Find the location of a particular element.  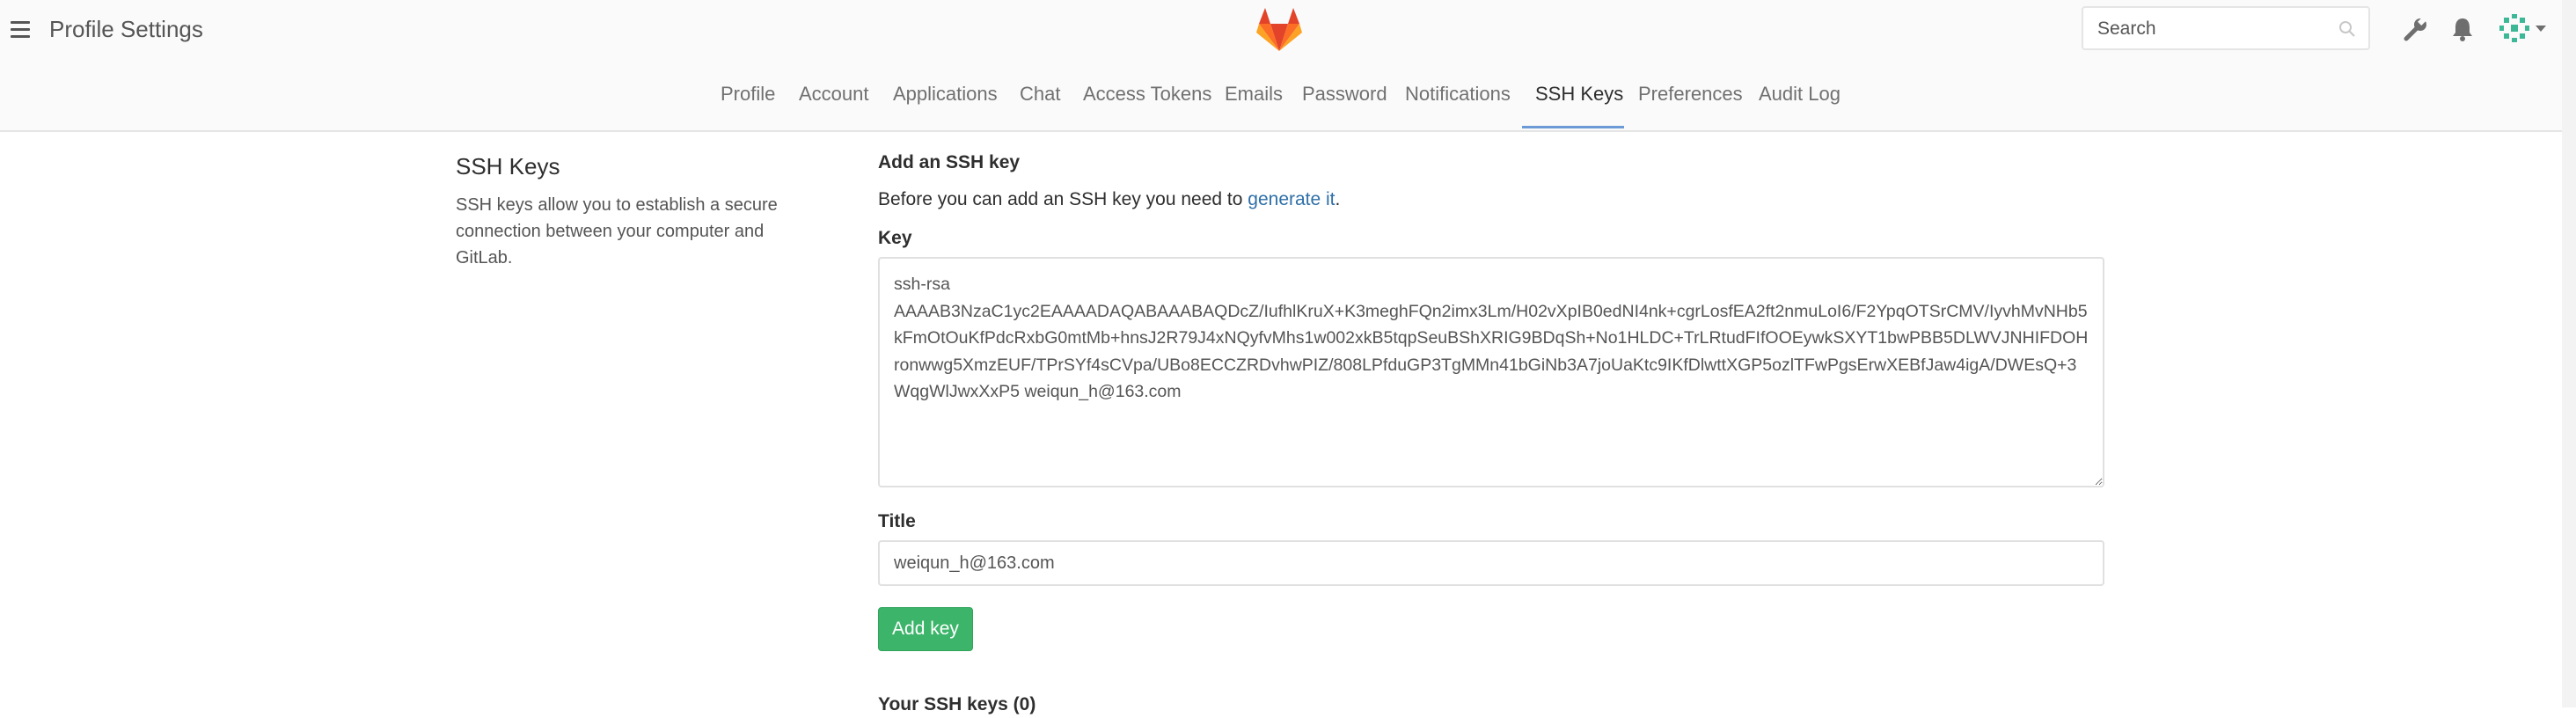

key-label: Key is located at coordinates (895, 238).